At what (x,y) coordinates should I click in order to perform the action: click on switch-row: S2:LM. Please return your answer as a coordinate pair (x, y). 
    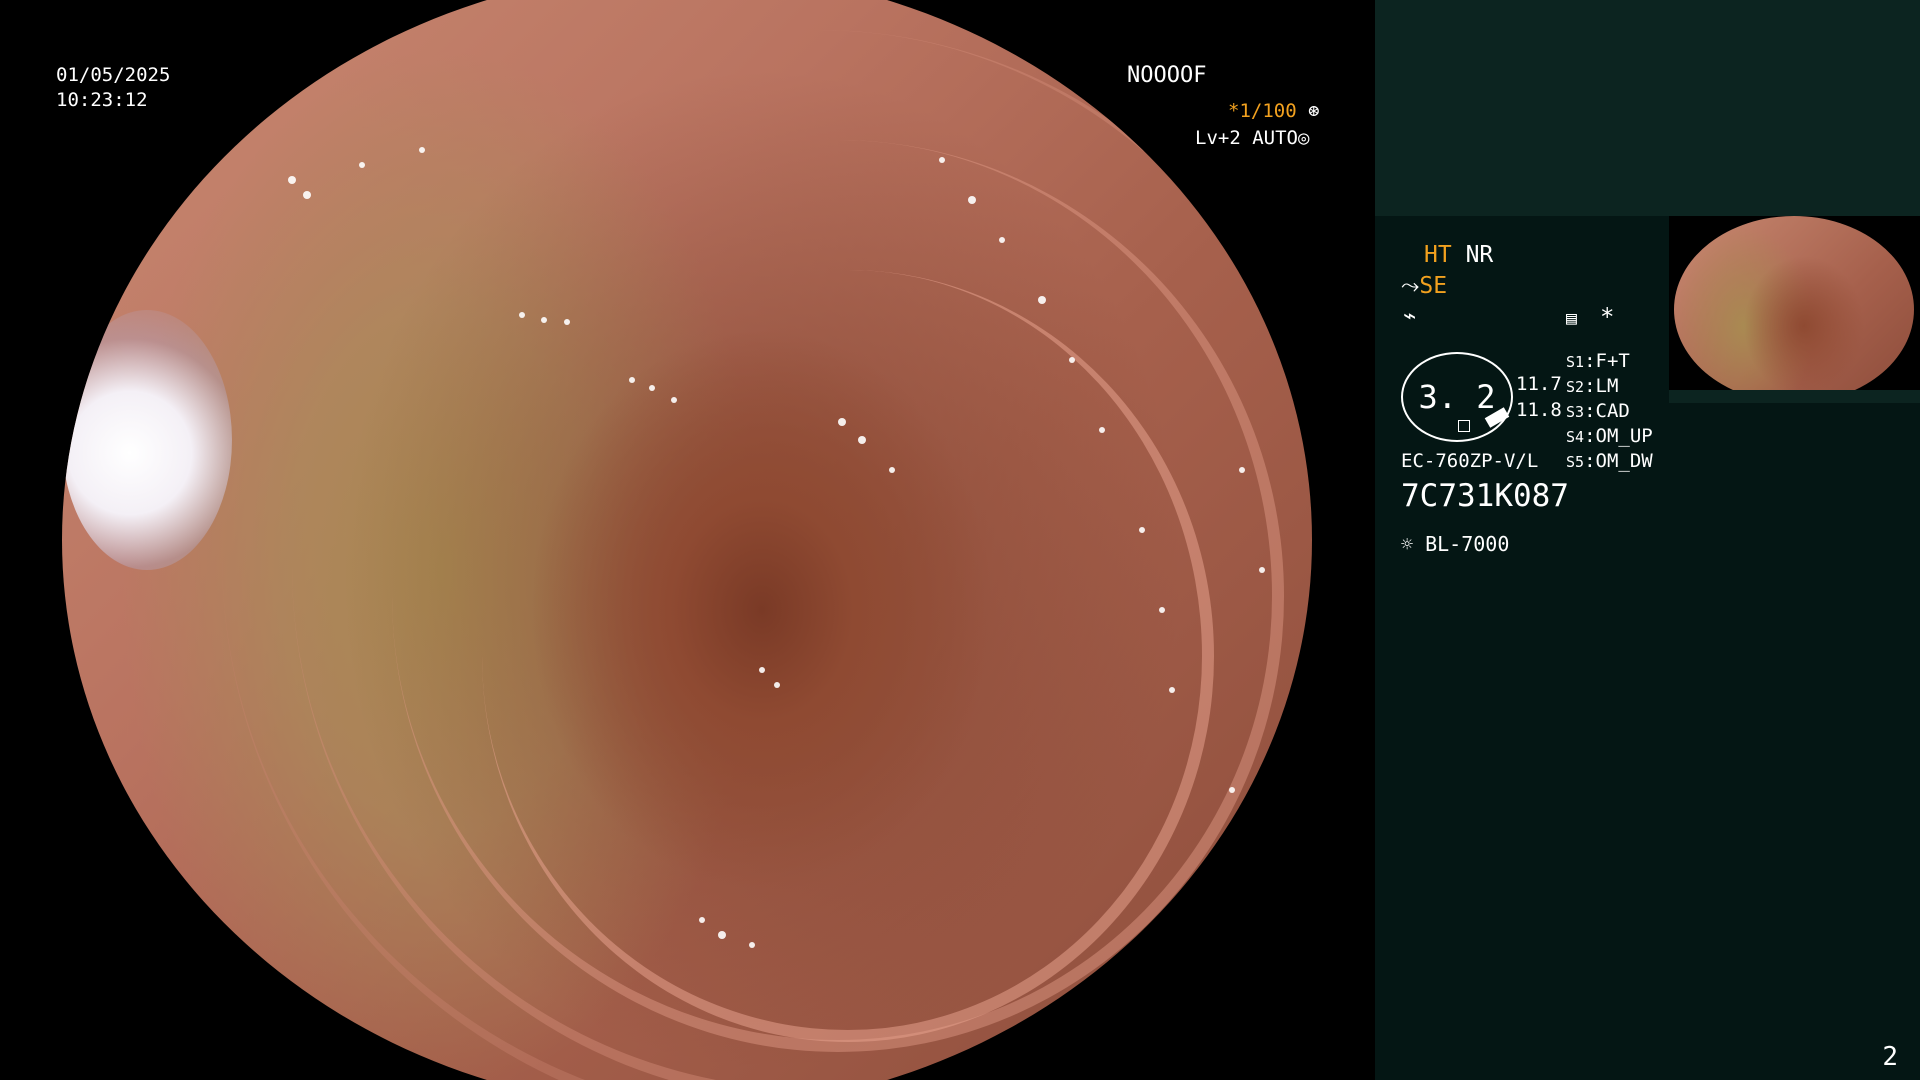
    Looking at the image, I should click on (1592, 386).